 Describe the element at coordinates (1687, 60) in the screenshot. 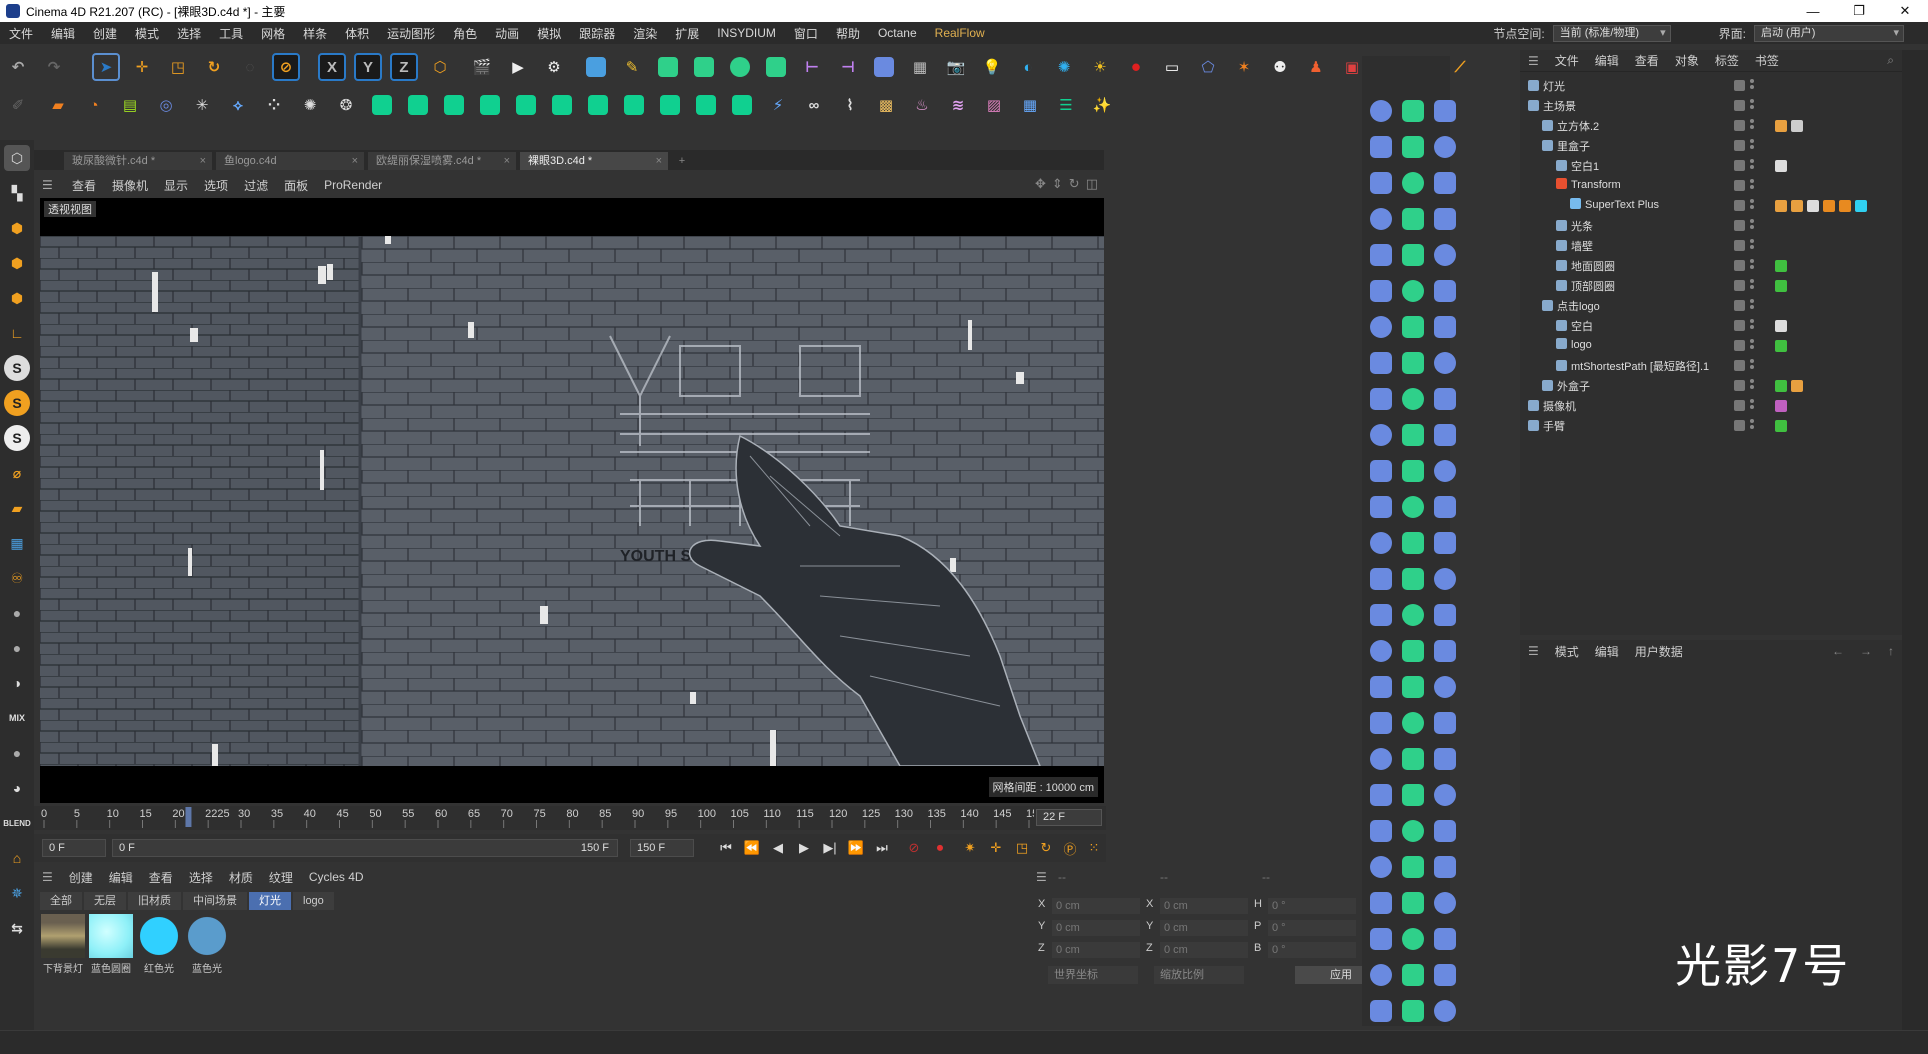

I see `object-menu-objects: 对象` at that location.